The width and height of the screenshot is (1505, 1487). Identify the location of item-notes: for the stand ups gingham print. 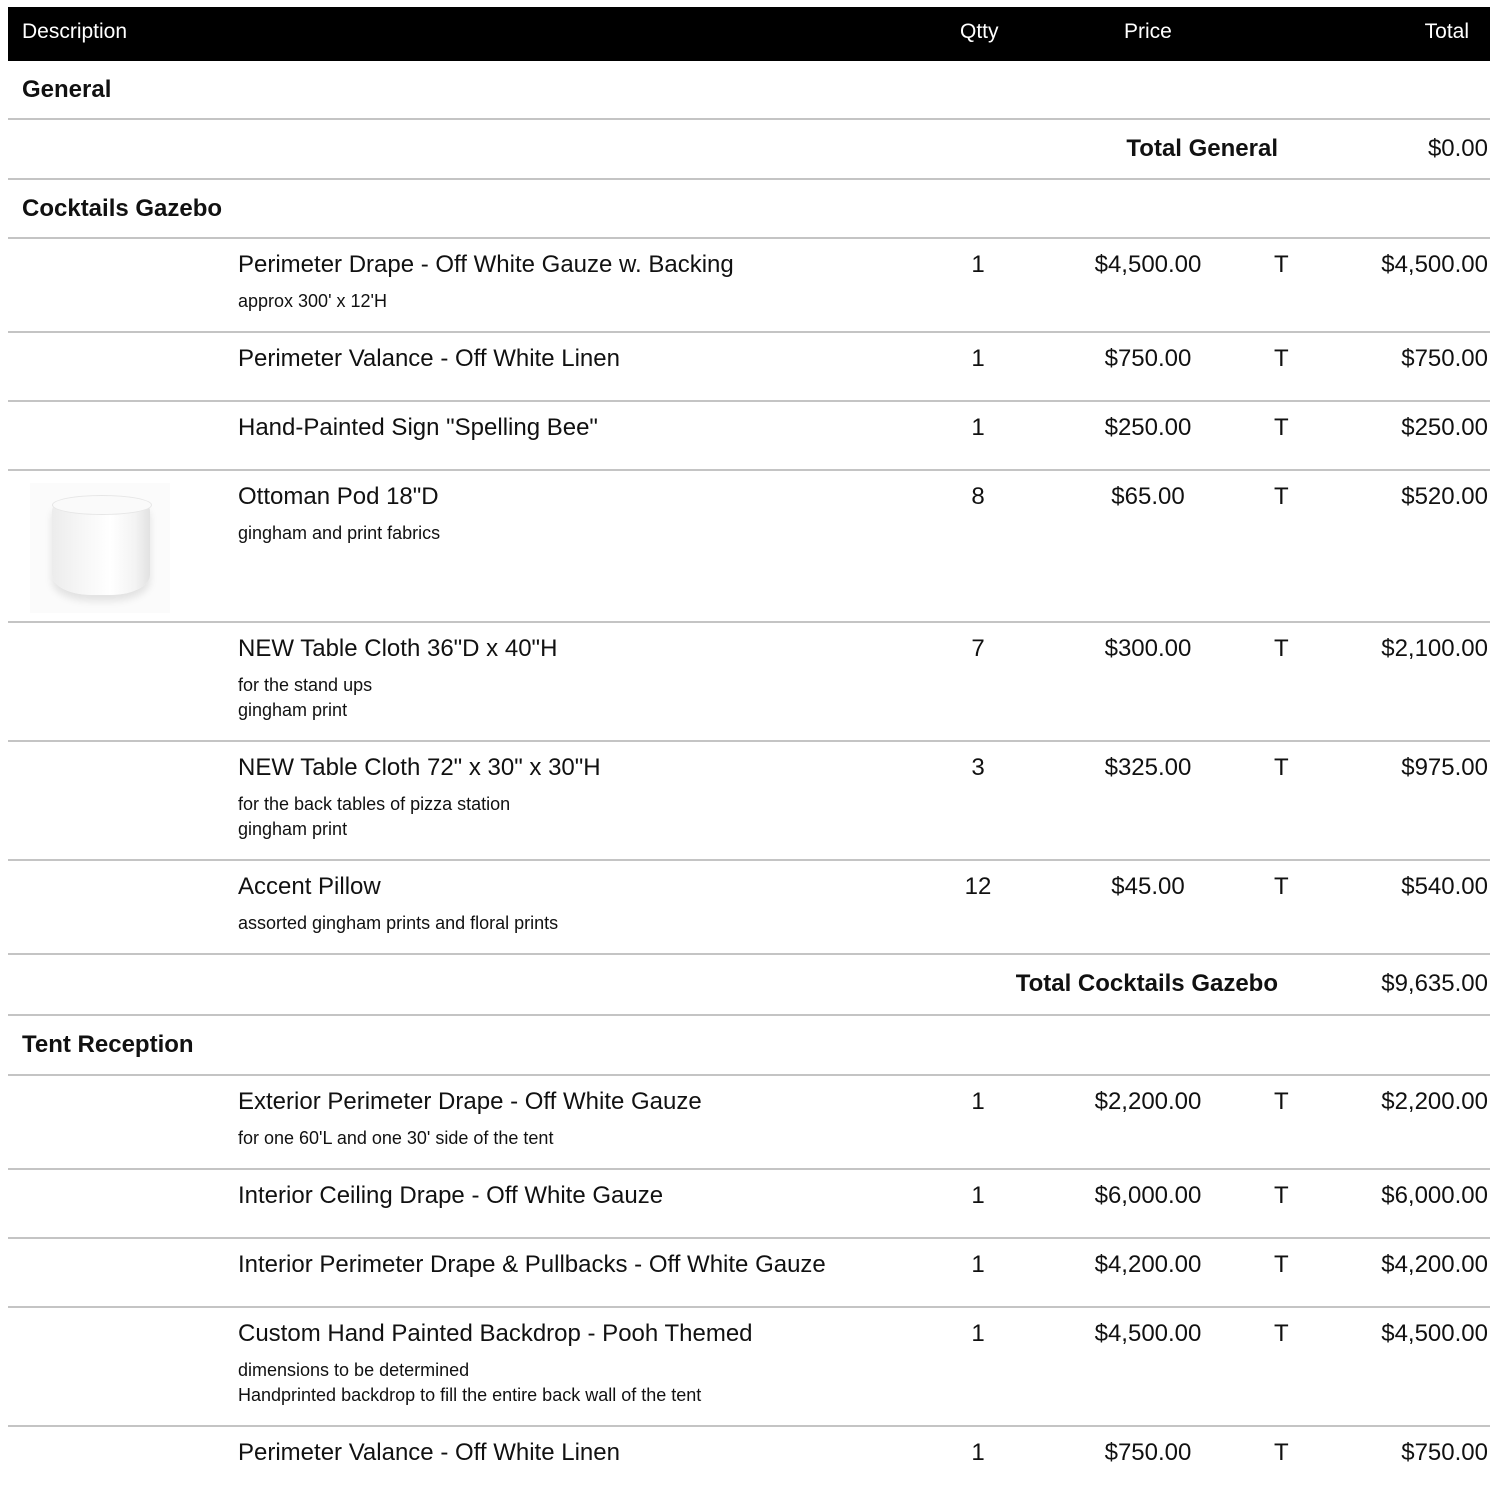
(305, 698).